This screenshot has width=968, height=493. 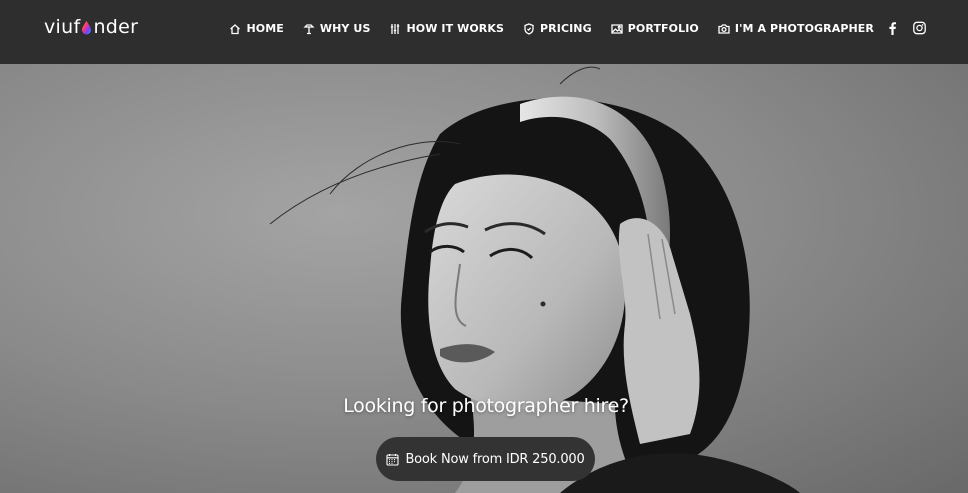 I want to click on logo-text-suffix: nder, so click(x=116, y=27).